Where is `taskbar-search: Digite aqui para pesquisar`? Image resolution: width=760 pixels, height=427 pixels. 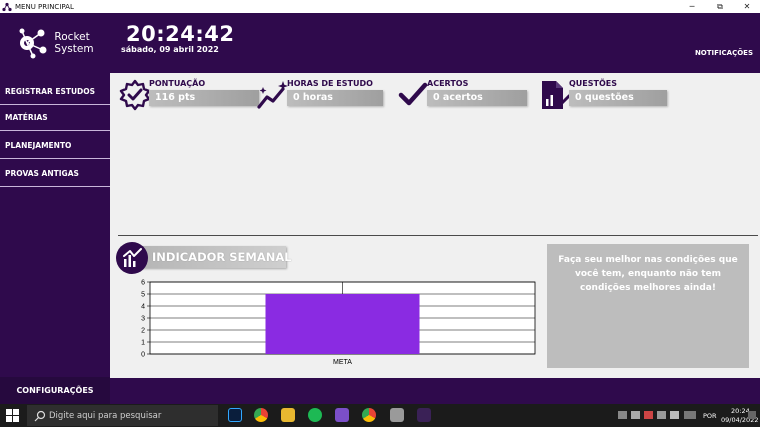 taskbar-search: Digite aqui para pesquisar is located at coordinates (122, 415).